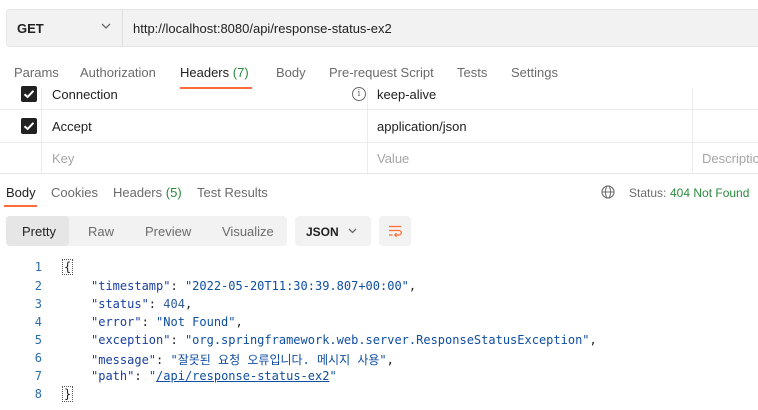  I want to click on close-brace: }, so click(68, 394).